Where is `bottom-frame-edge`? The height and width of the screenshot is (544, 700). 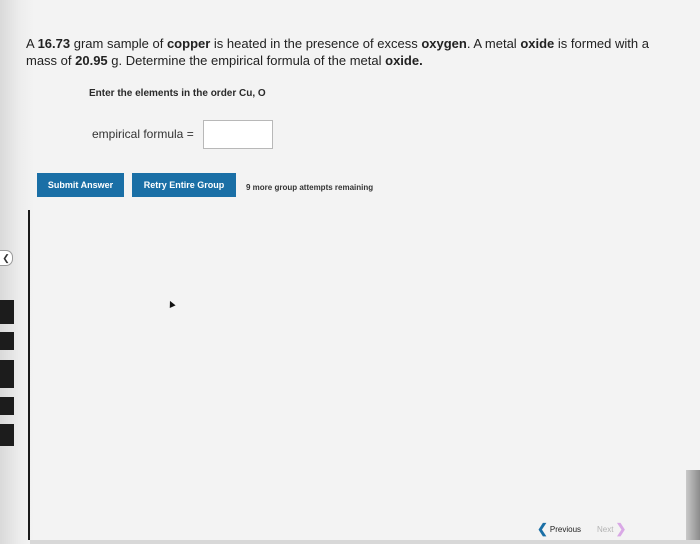 bottom-frame-edge is located at coordinates (365, 542).